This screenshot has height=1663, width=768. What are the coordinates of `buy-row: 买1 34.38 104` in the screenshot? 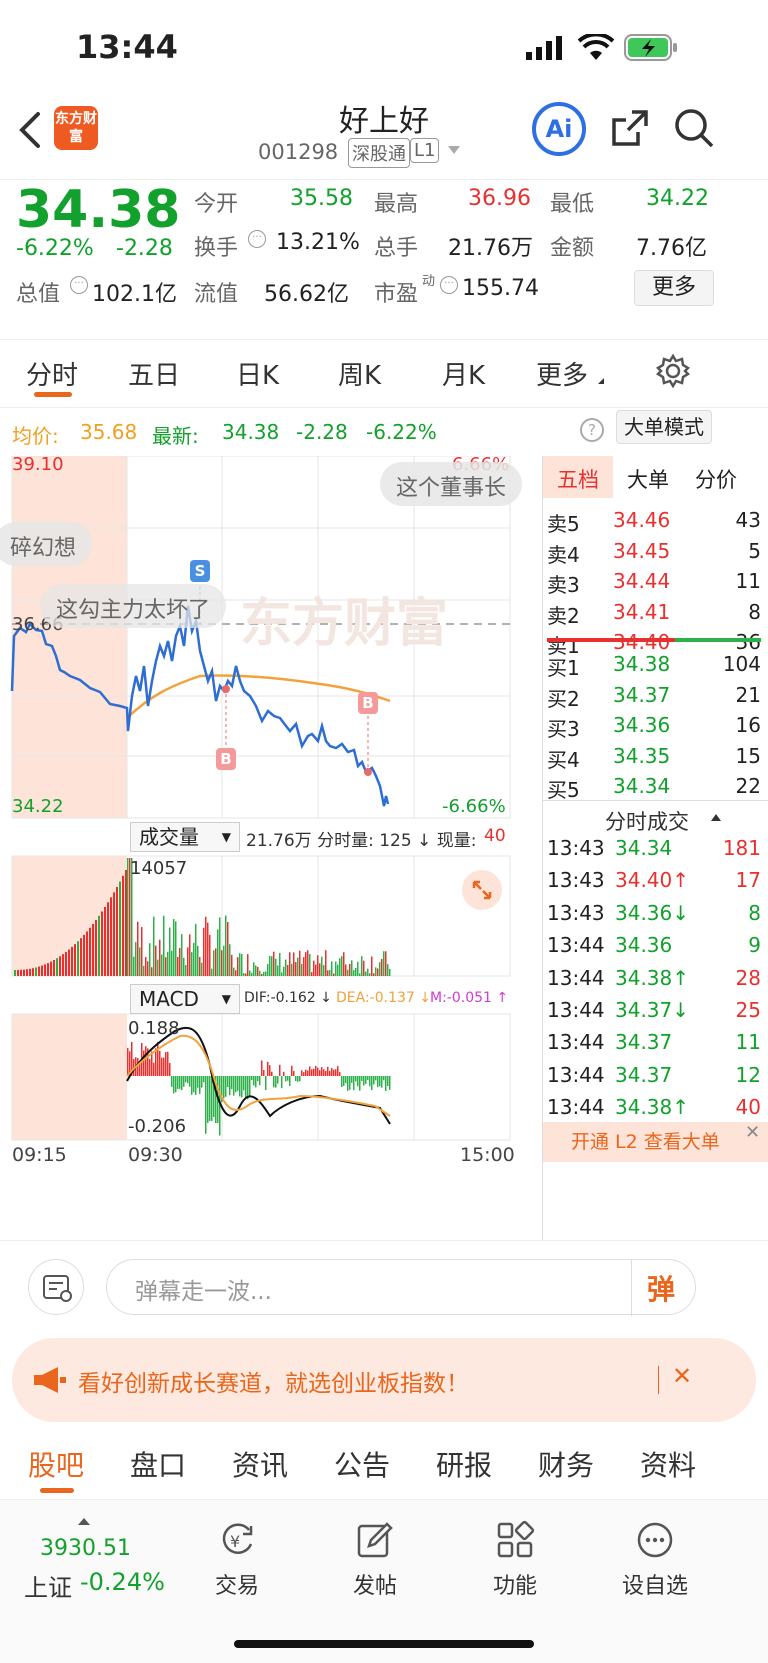 It's located at (655, 664).